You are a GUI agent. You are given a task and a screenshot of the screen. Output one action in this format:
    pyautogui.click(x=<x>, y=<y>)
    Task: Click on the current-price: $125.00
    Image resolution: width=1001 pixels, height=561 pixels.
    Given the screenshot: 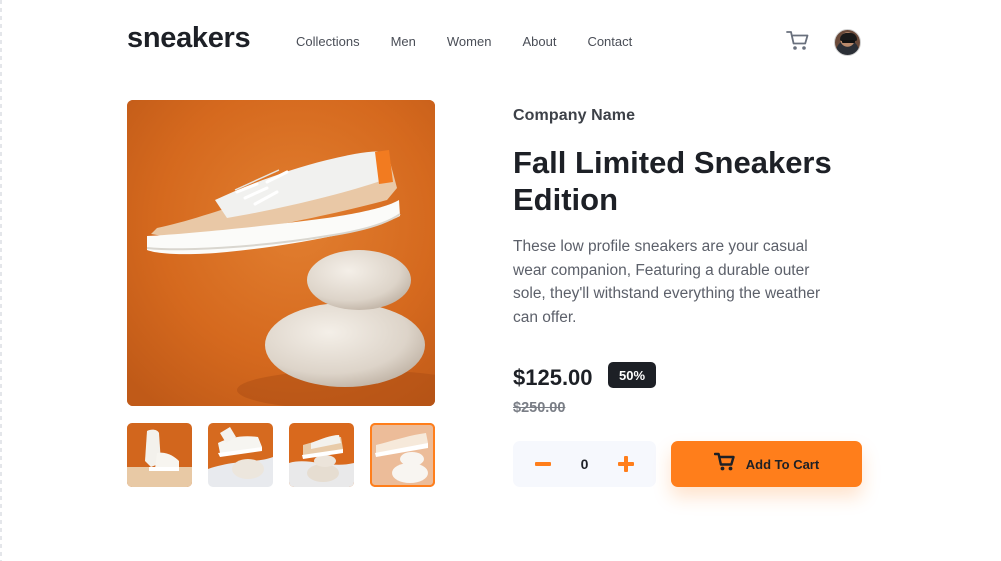 What is the action you would take?
    pyautogui.click(x=553, y=377)
    